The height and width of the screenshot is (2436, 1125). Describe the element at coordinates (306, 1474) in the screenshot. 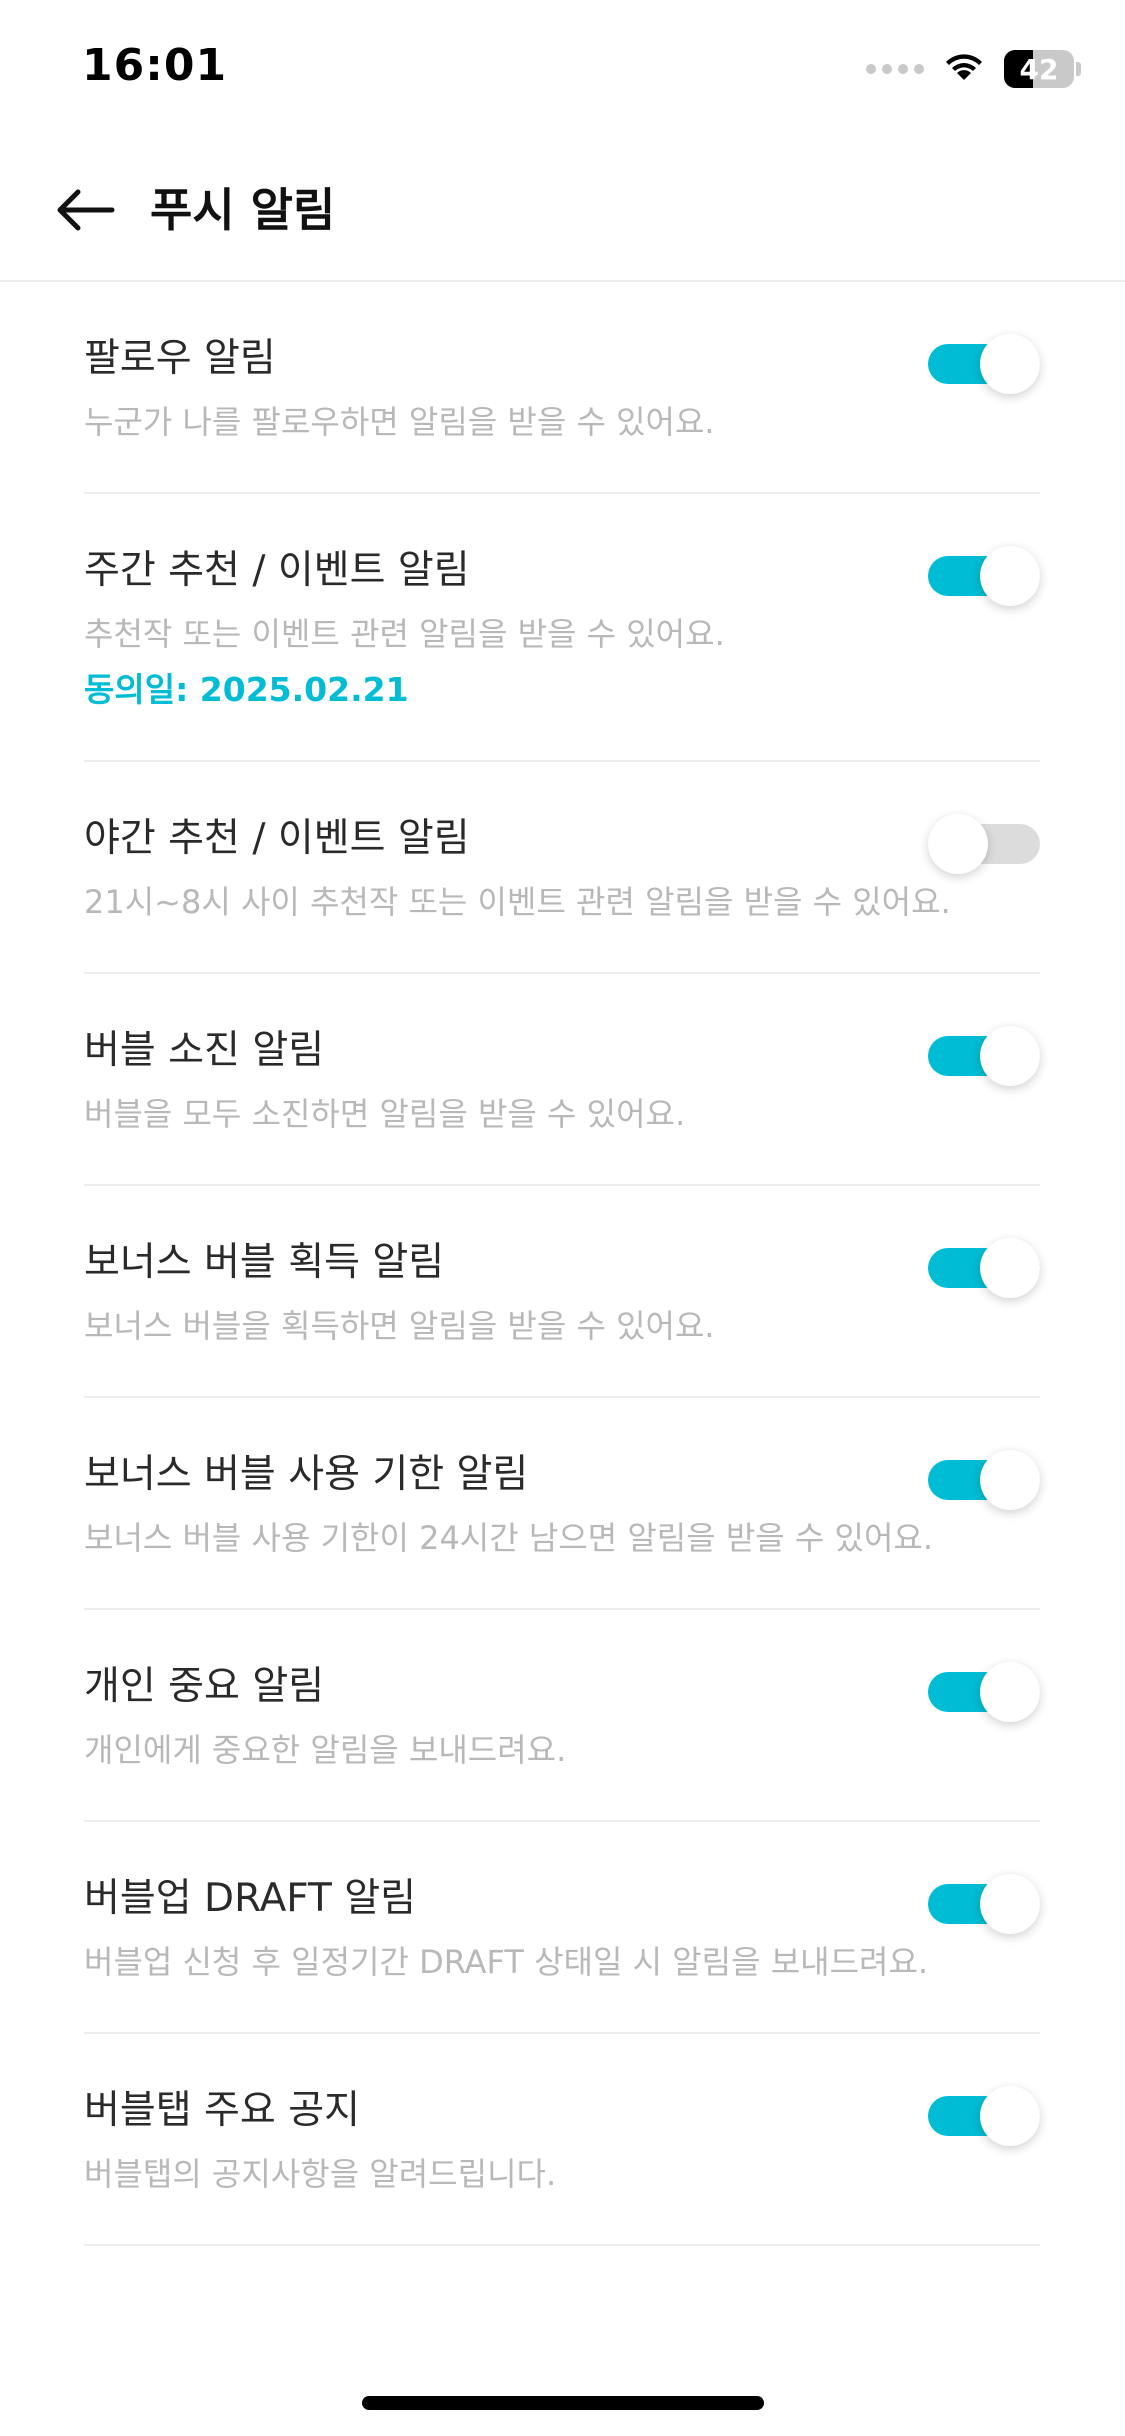

I see `setting-title: 보너스 버블 사용 기한 알림` at that location.